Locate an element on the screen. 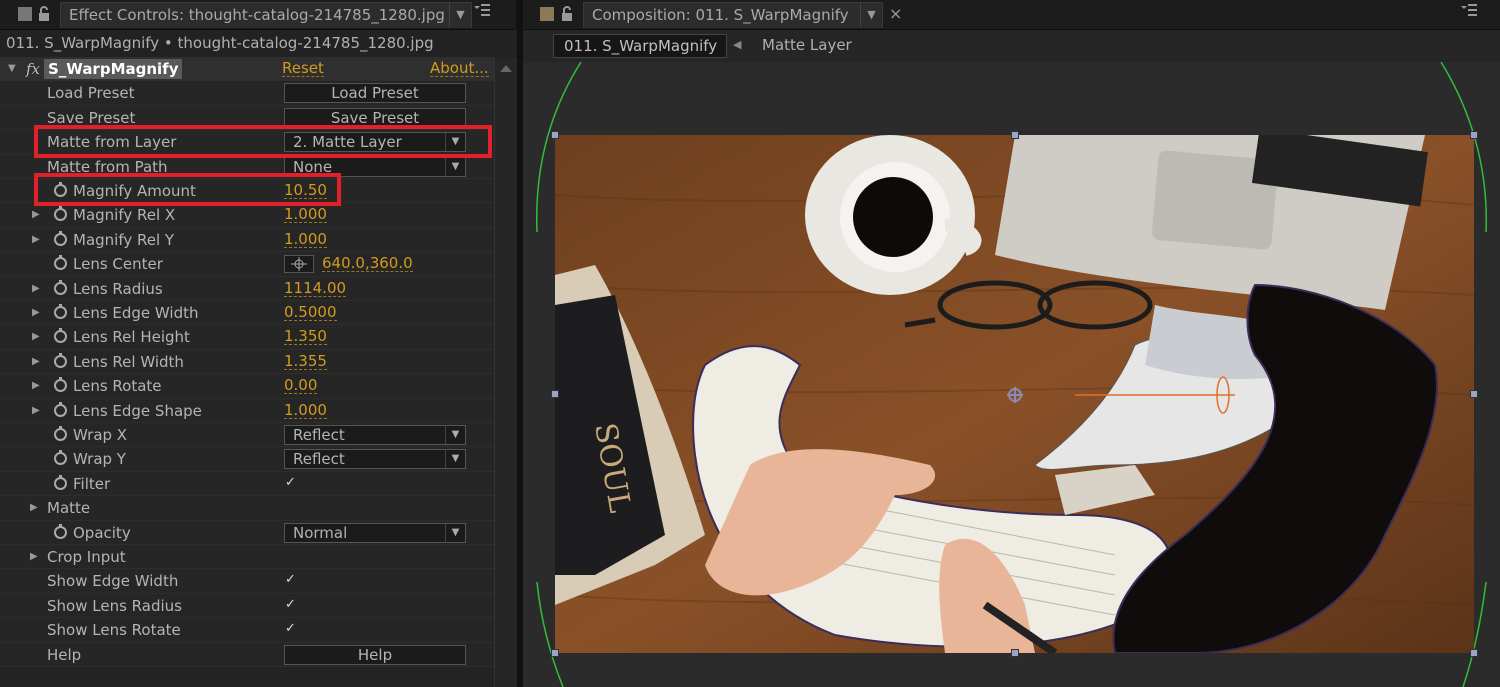 This screenshot has height=687, width=1500. property-row-wrap-x: Wrap X Reflect ▼ is located at coordinates (247, 435).